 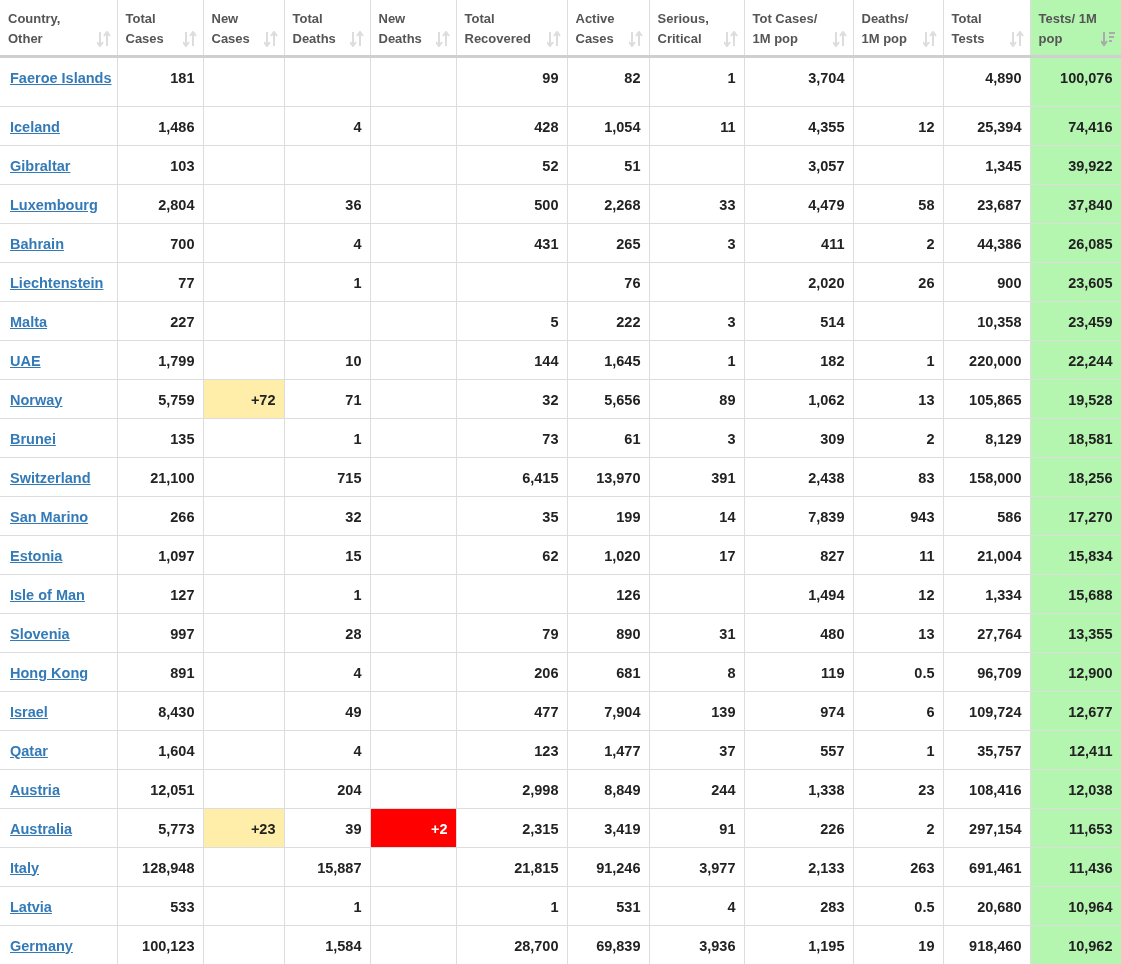 I want to click on country-link: Gibraltar, so click(x=40, y=166).